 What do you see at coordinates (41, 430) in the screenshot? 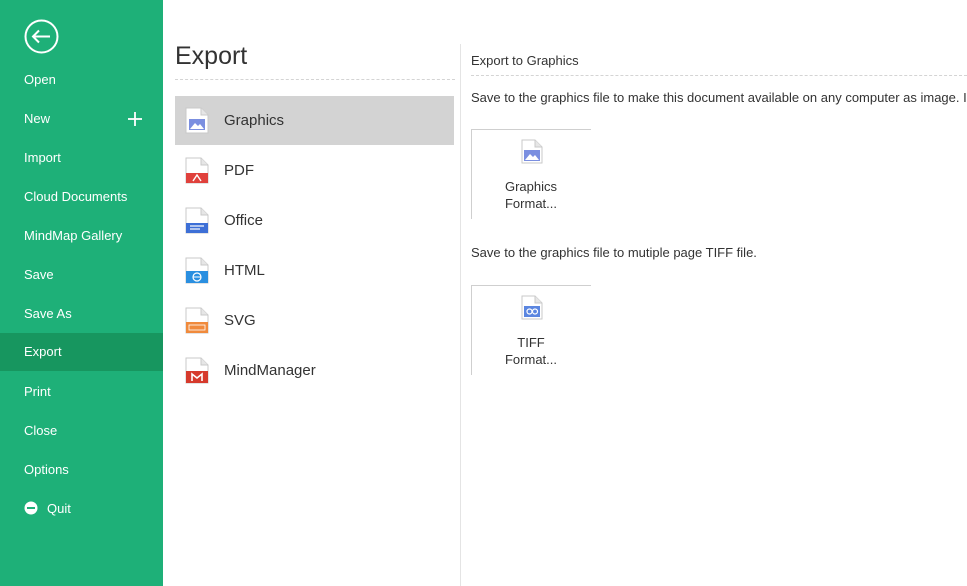
I see `sidebar-item-label: Close` at bounding box center [41, 430].